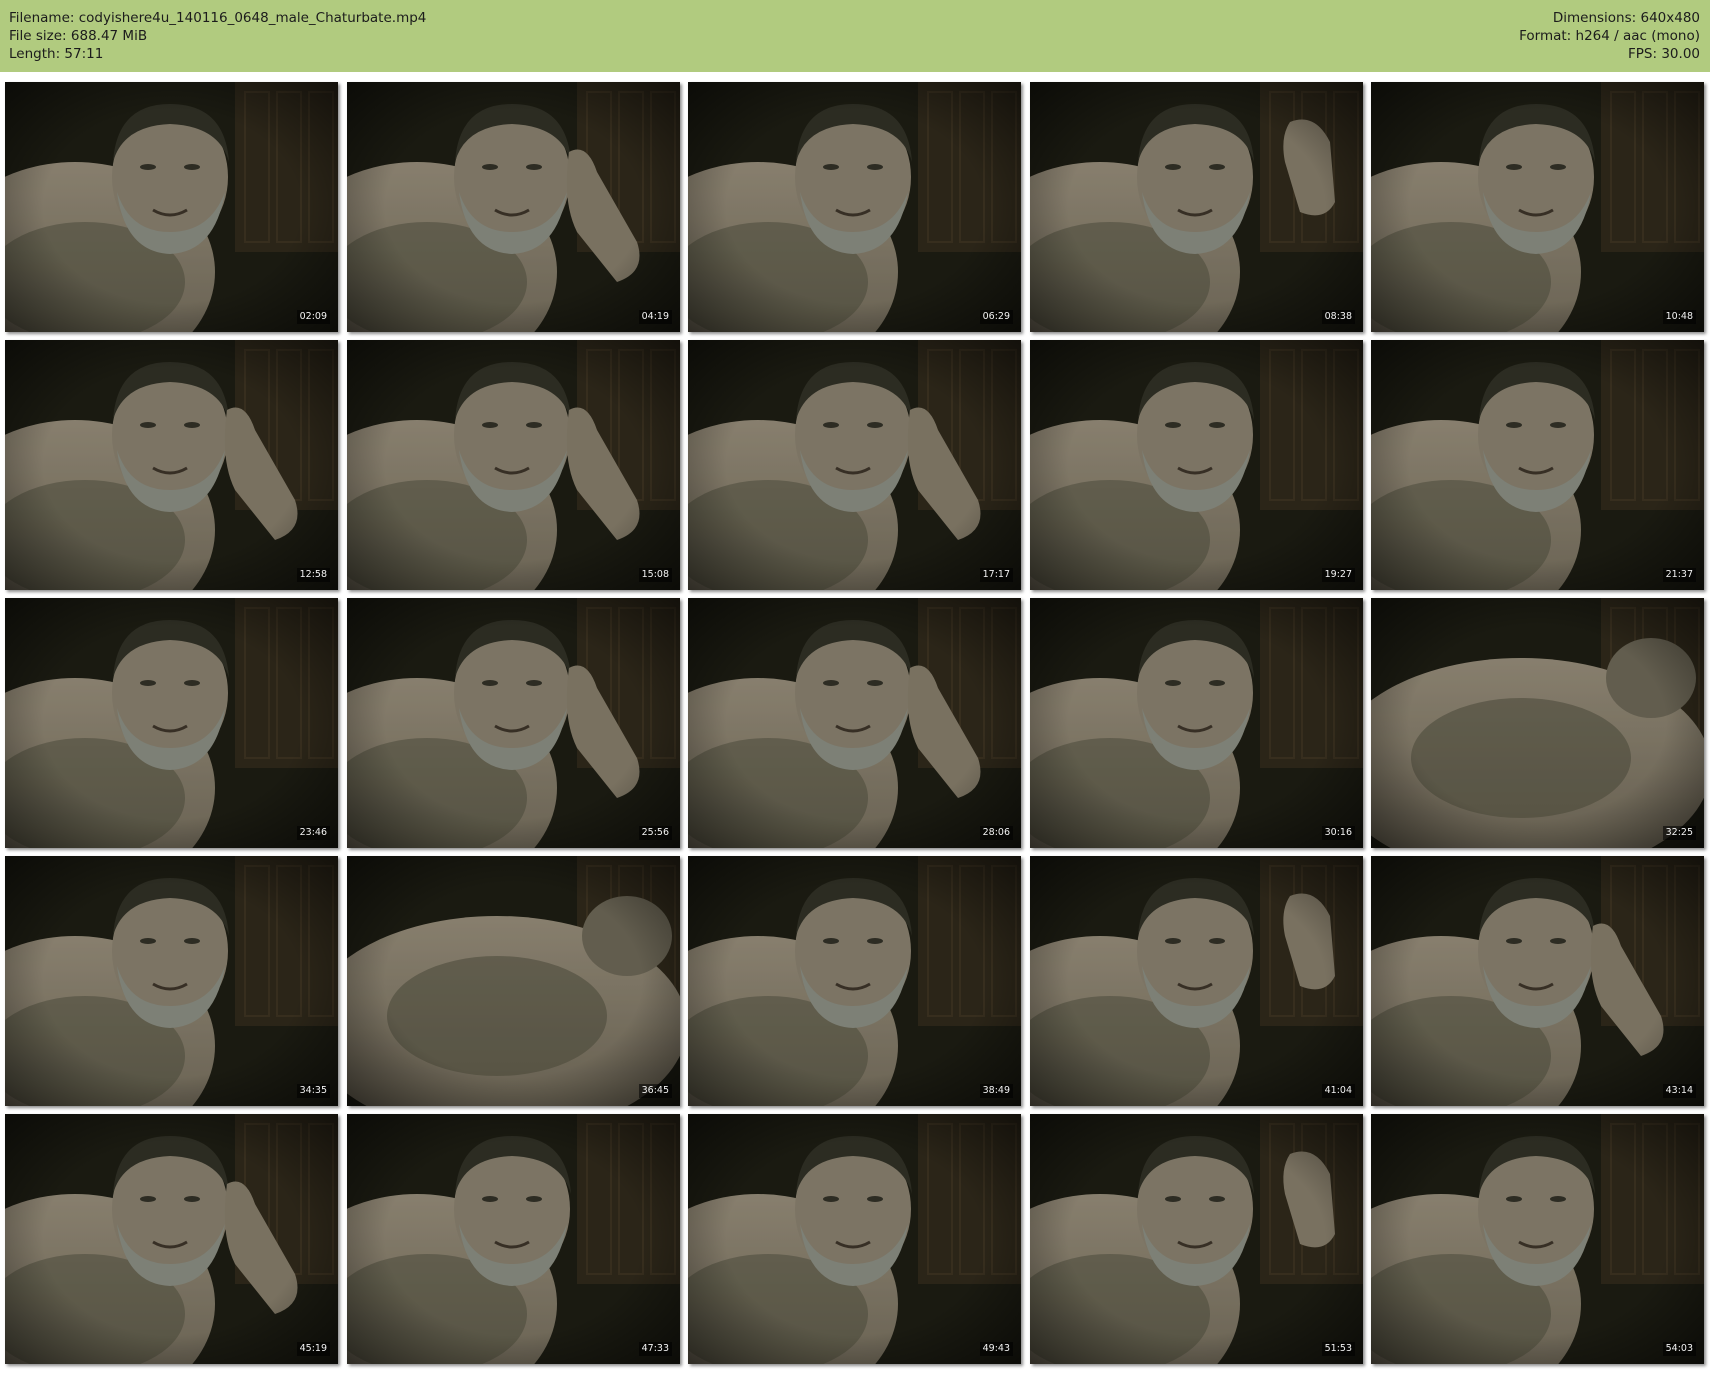 This screenshot has height=1373, width=1710. What do you see at coordinates (655, 1349) in the screenshot?
I see `frame-timestamp: 47:33` at bounding box center [655, 1349].